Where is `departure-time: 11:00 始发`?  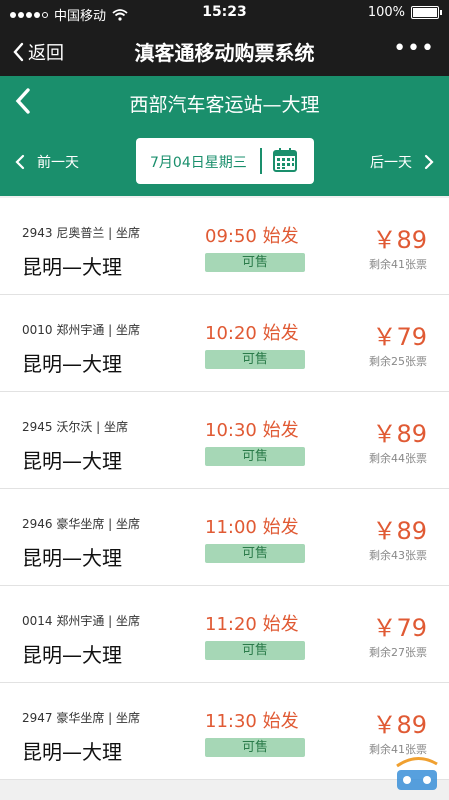
departure-time: 11:00 始发 is located at coordinates (252, 527).